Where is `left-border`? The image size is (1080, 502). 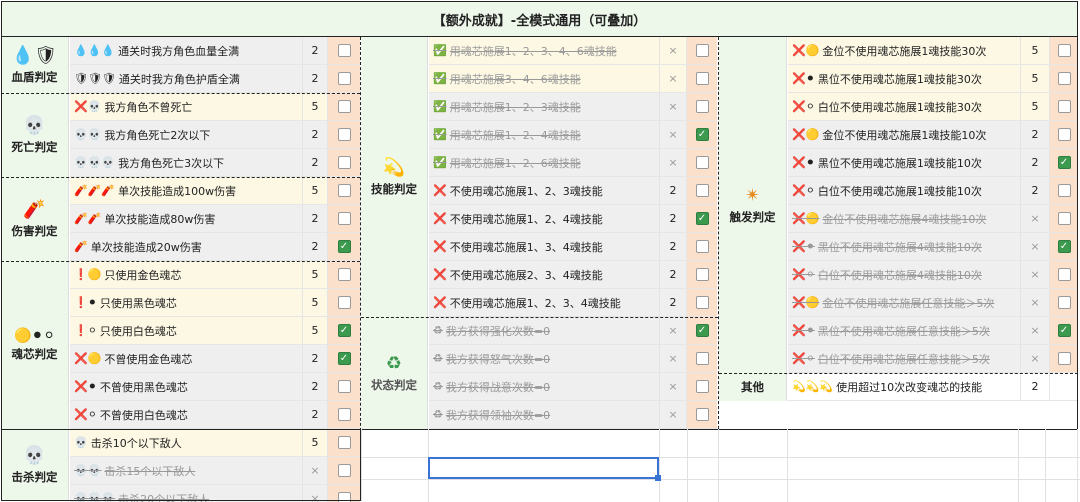
left-border is located at coordinates (1, 233).